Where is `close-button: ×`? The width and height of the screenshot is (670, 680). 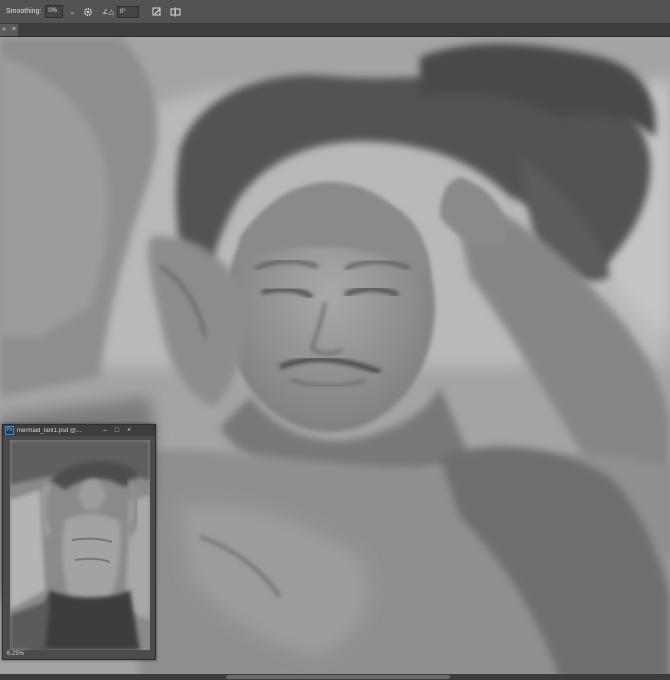 close-button: × is located at coordinates (129, 430).